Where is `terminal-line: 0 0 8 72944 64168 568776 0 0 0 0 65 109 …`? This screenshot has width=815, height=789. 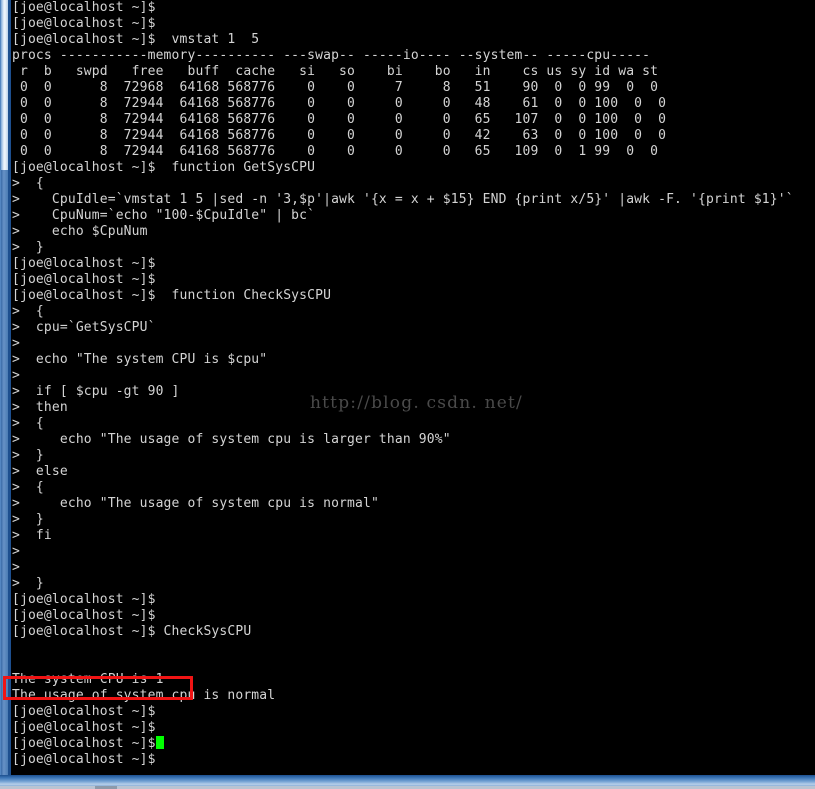 terminal-line: 0 0 8 72944 64168 568776 0 0 0 0 65 109 … is located at coordinates (335, 151).